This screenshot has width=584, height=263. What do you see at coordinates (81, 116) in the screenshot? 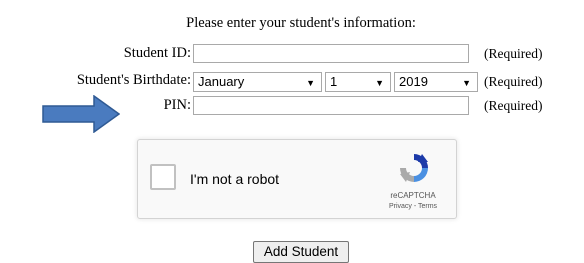
I see `right-arrow-icon` at bounding box center [81, 116].